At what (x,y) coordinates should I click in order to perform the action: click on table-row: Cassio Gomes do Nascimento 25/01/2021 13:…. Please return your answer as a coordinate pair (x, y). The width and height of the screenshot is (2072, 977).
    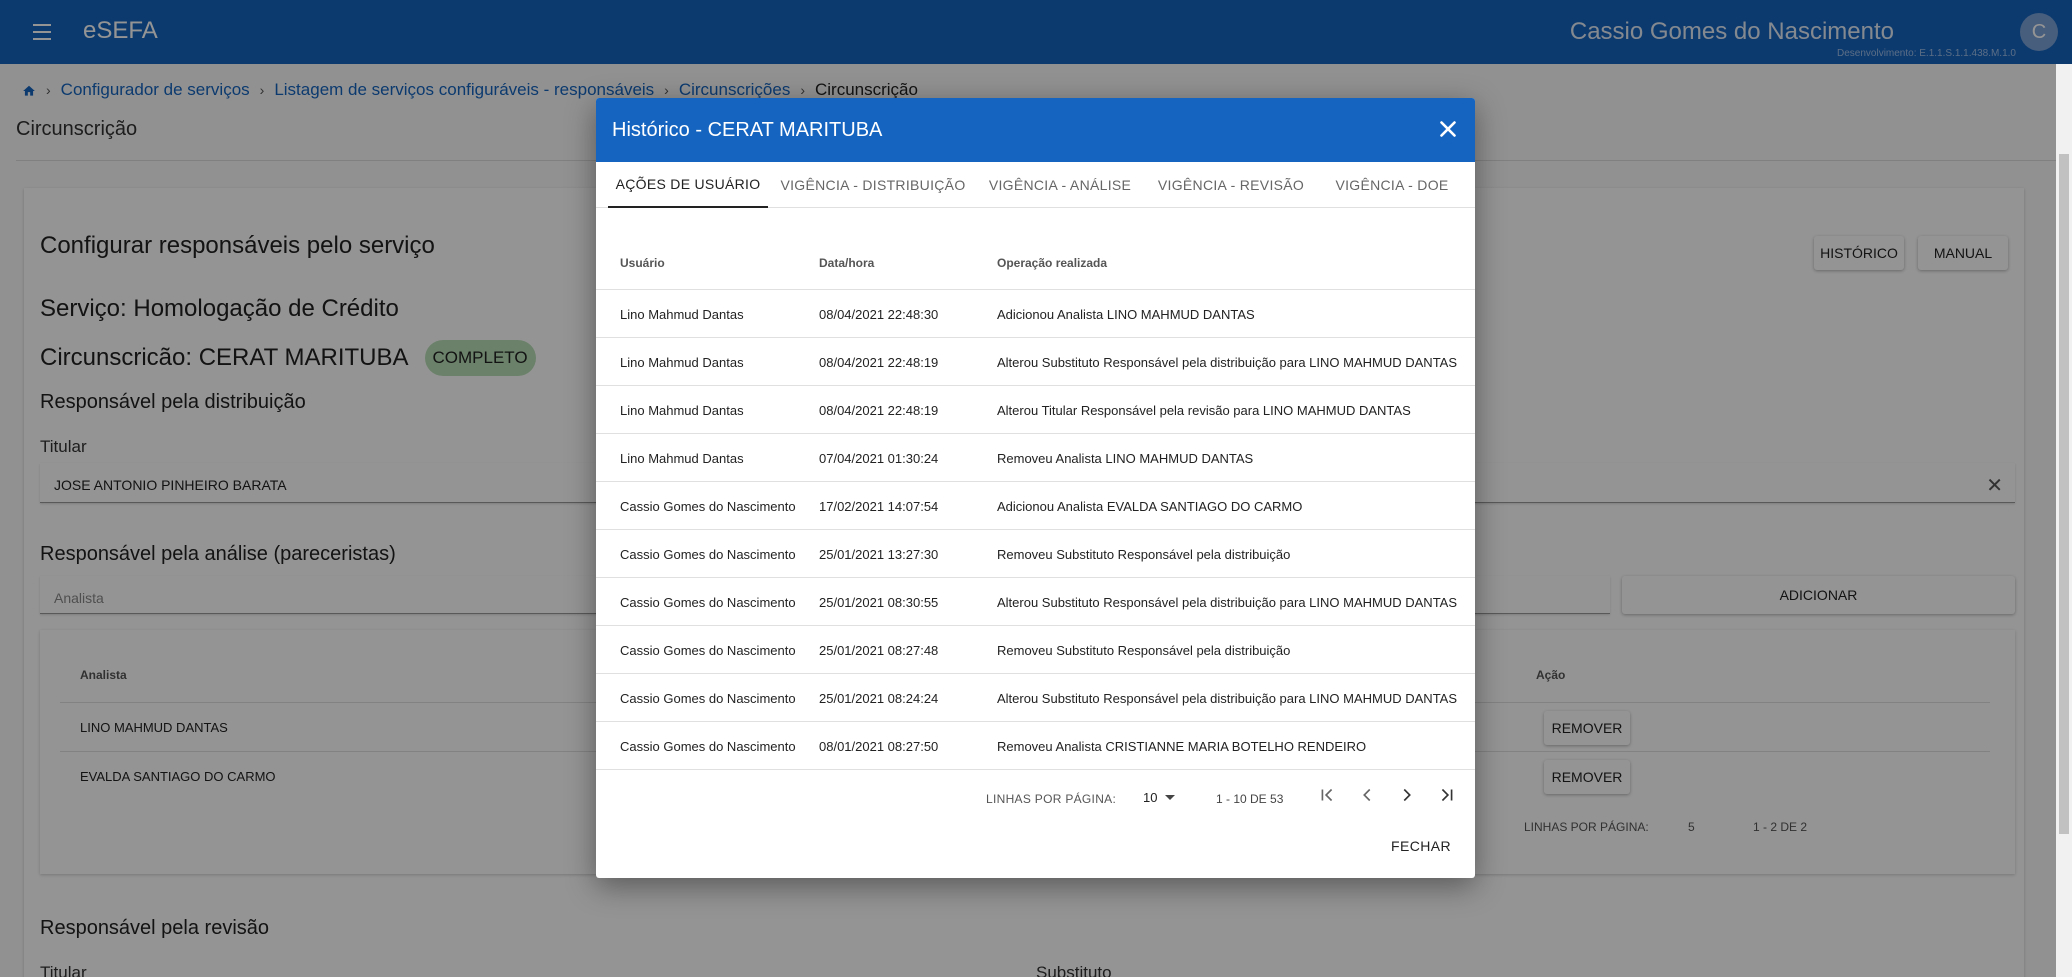
    Looking at the image, I should click on (1035, 554).